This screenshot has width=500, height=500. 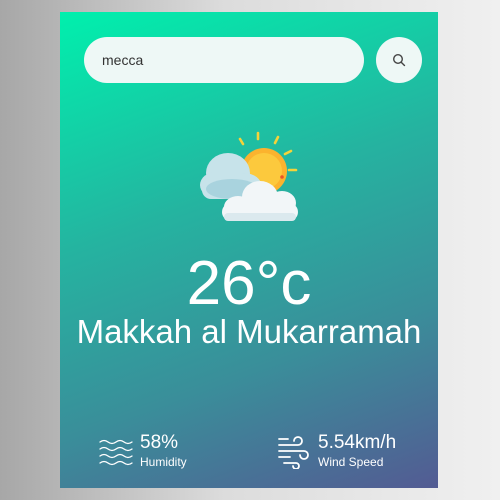 I want to click on wind-icon, so click(x=293, y=452).